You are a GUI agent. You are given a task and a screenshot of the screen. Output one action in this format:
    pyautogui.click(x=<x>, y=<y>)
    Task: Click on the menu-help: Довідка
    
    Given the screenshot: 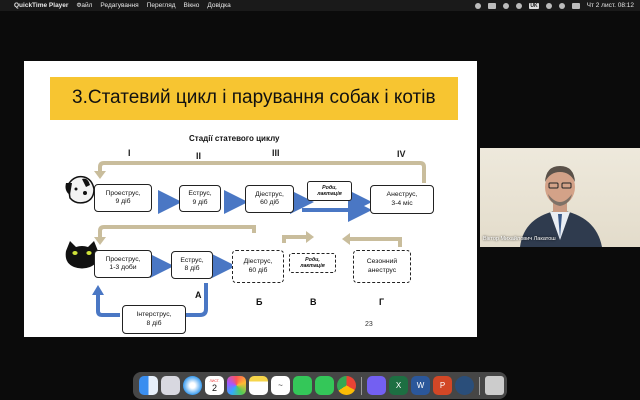 What is the action you would take?
    pyautogui.click(x=218, y=5)
    